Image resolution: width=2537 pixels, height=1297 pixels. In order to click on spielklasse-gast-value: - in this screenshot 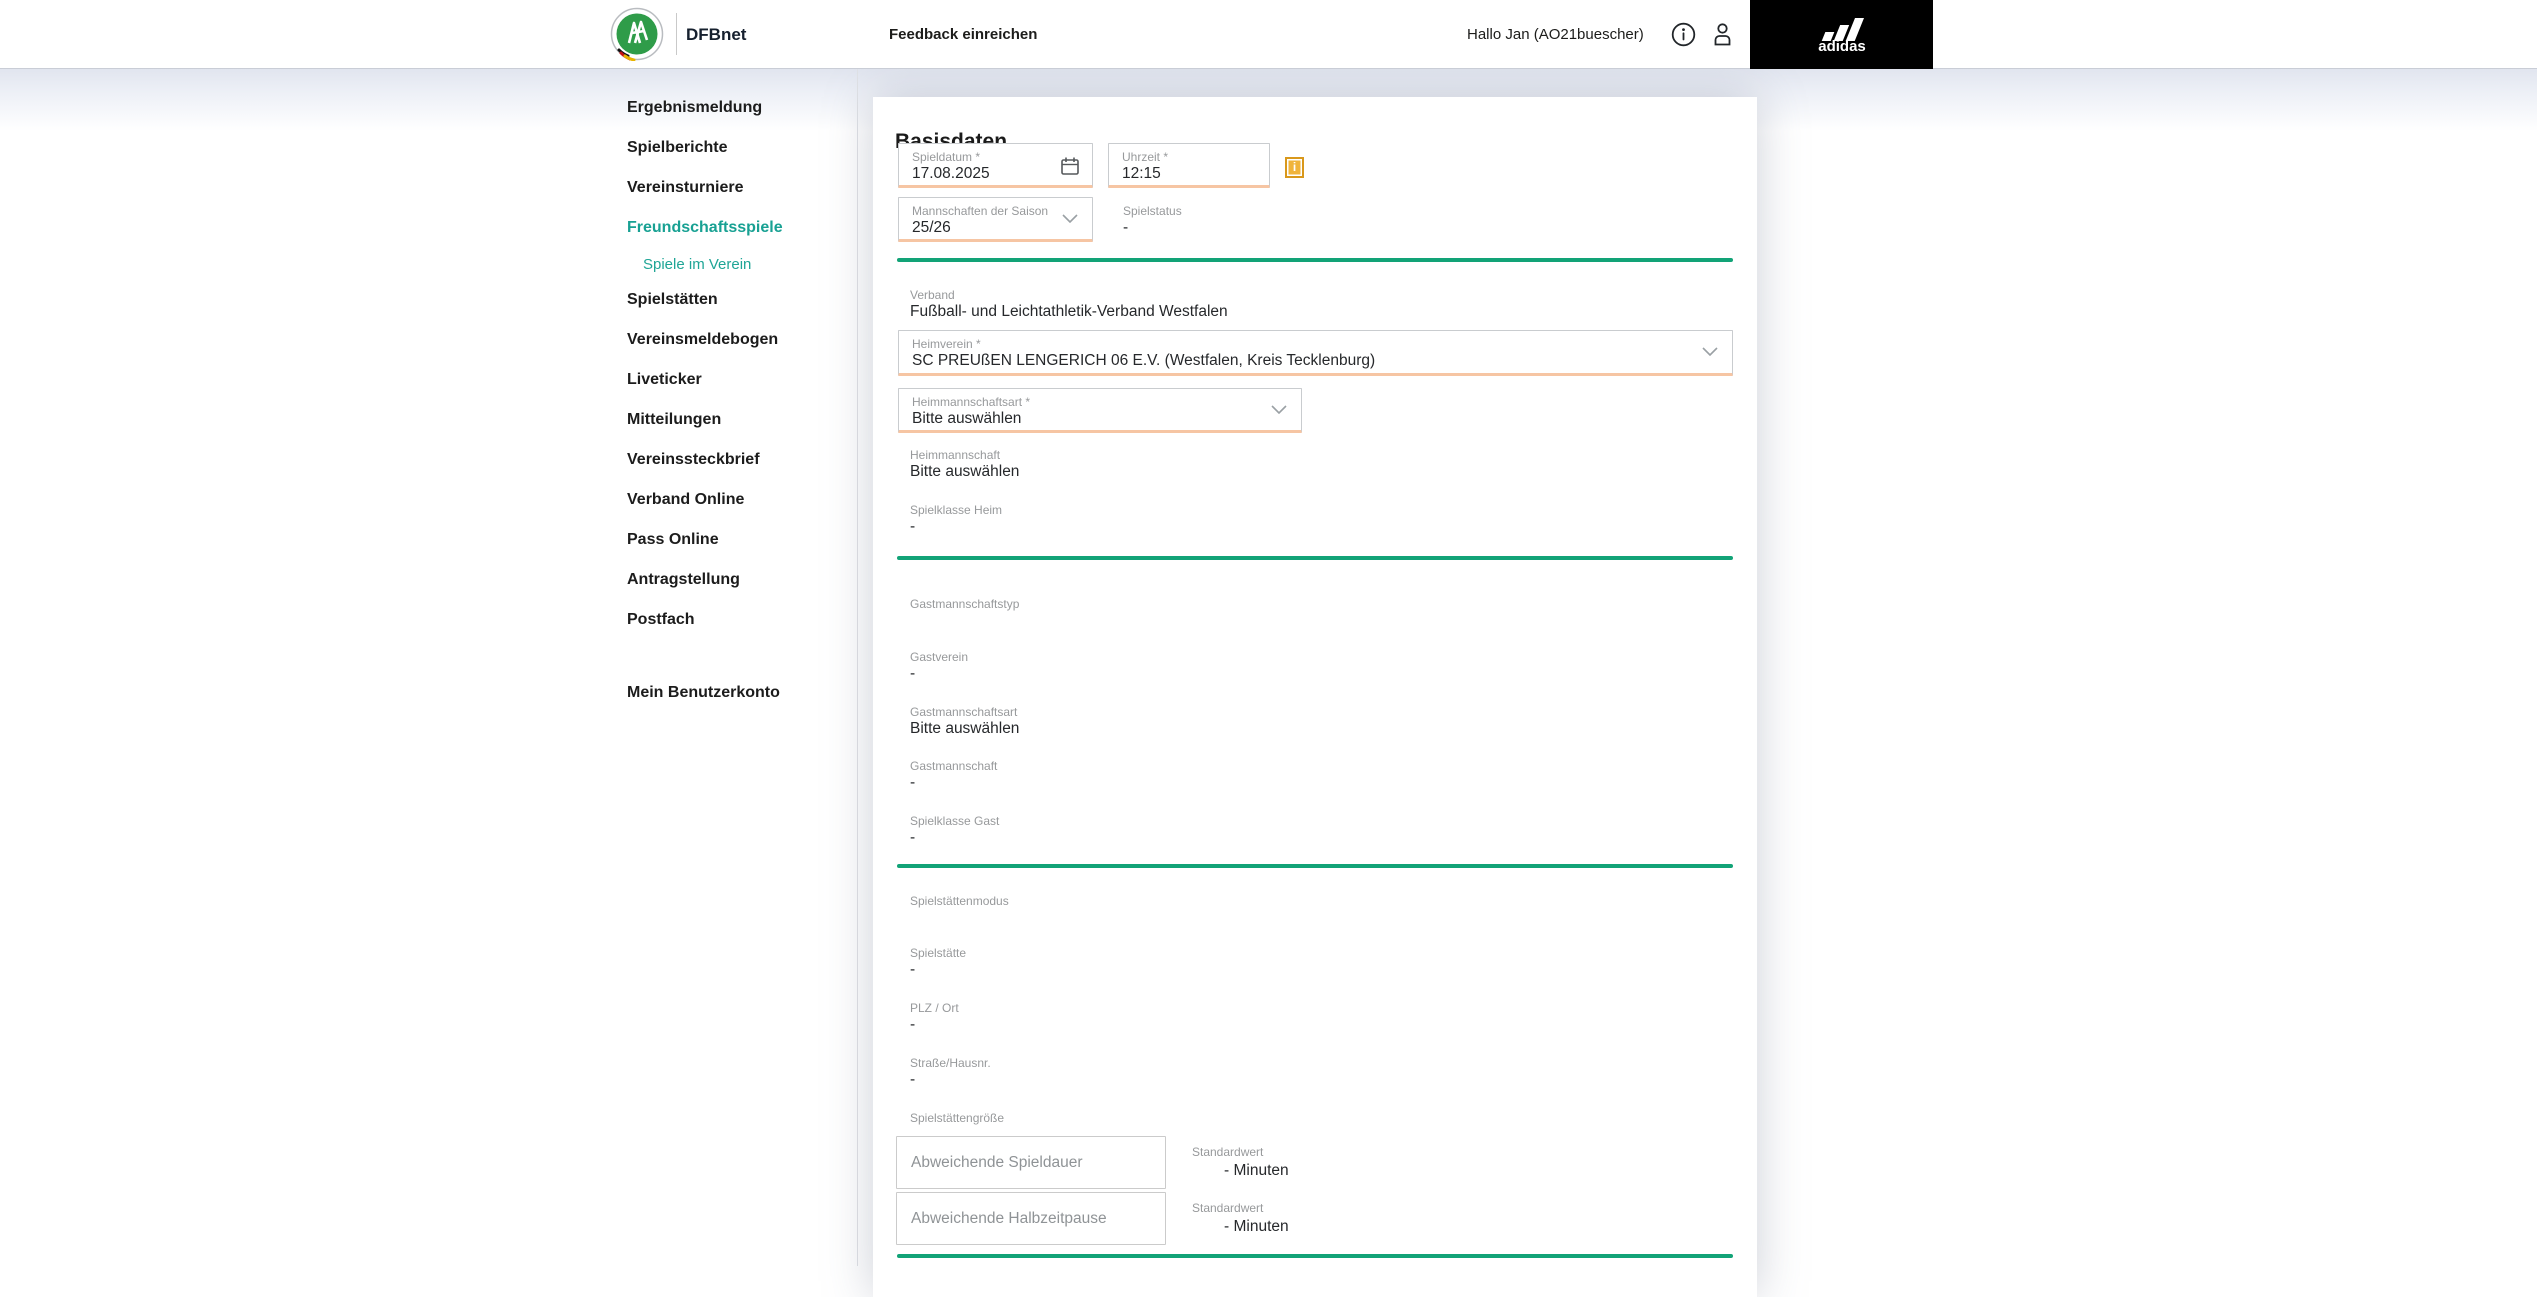, I will do `click(913, 837)`.